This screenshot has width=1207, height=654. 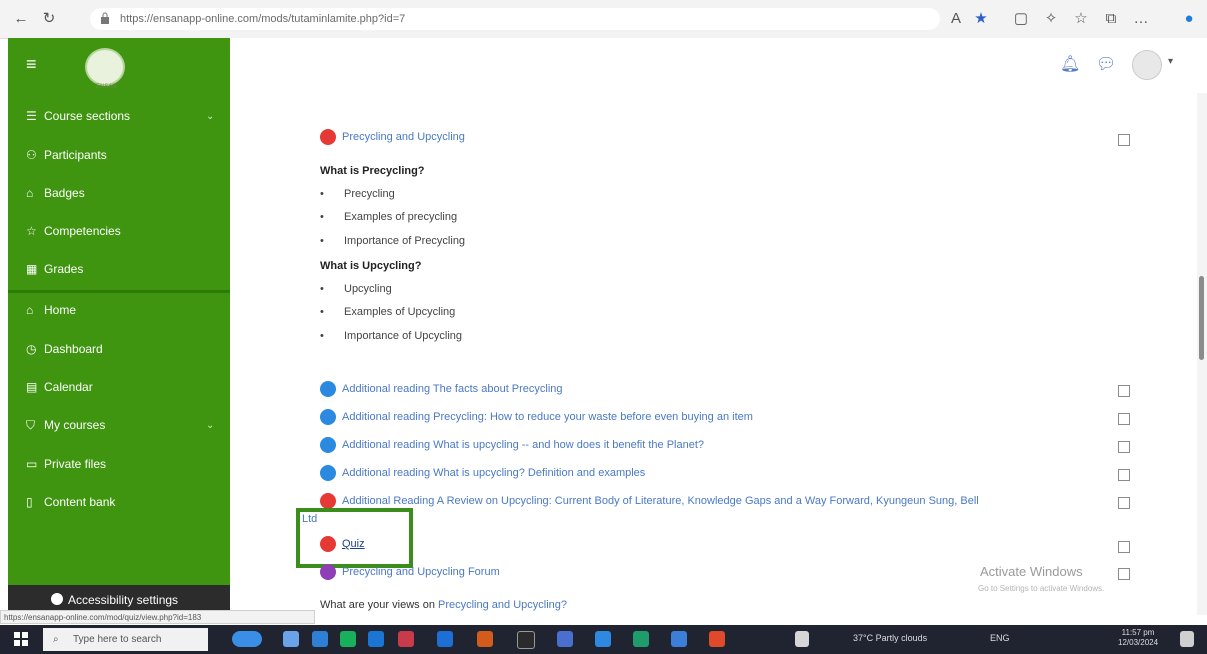 What do you see at coordinates (357, 194) in the screenshot?
I see `list-item: • Precycling` at bounding box center [357, 194].